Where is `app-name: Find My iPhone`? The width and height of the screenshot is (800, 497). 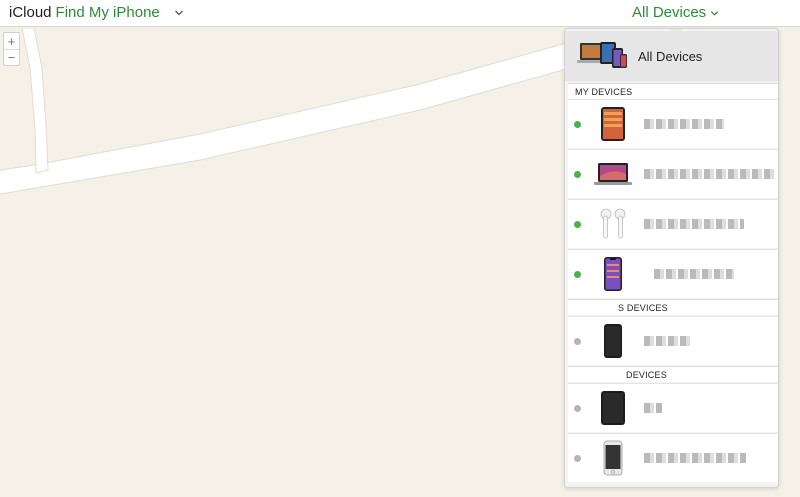
app-name: Find My iPhone is located at coordinates (107, 12).